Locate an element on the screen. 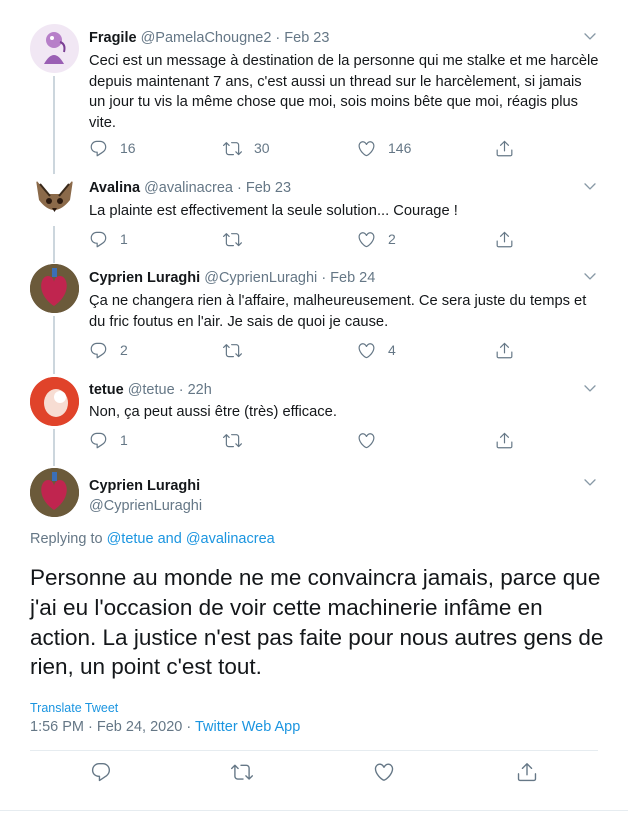 Image resolution: width=628 pixels, height=817 pixels. like-button: 2 is located at coordinates (376, 239).